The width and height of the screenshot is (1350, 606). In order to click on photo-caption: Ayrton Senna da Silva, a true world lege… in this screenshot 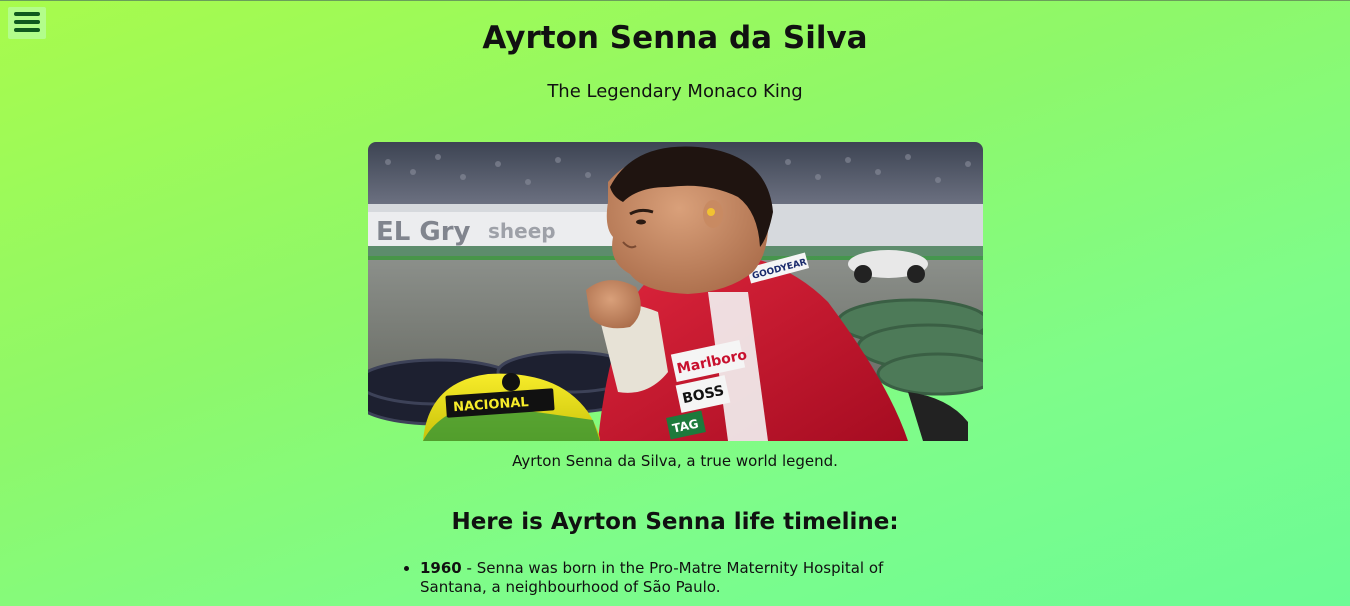, I will do `click(675, 461)`.